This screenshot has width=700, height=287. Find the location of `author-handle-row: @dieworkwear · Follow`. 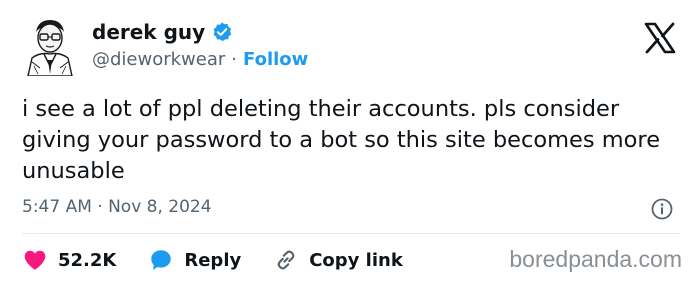

author-handle-row: @dieworkwear · Follow is located at coordinates (200, 59).